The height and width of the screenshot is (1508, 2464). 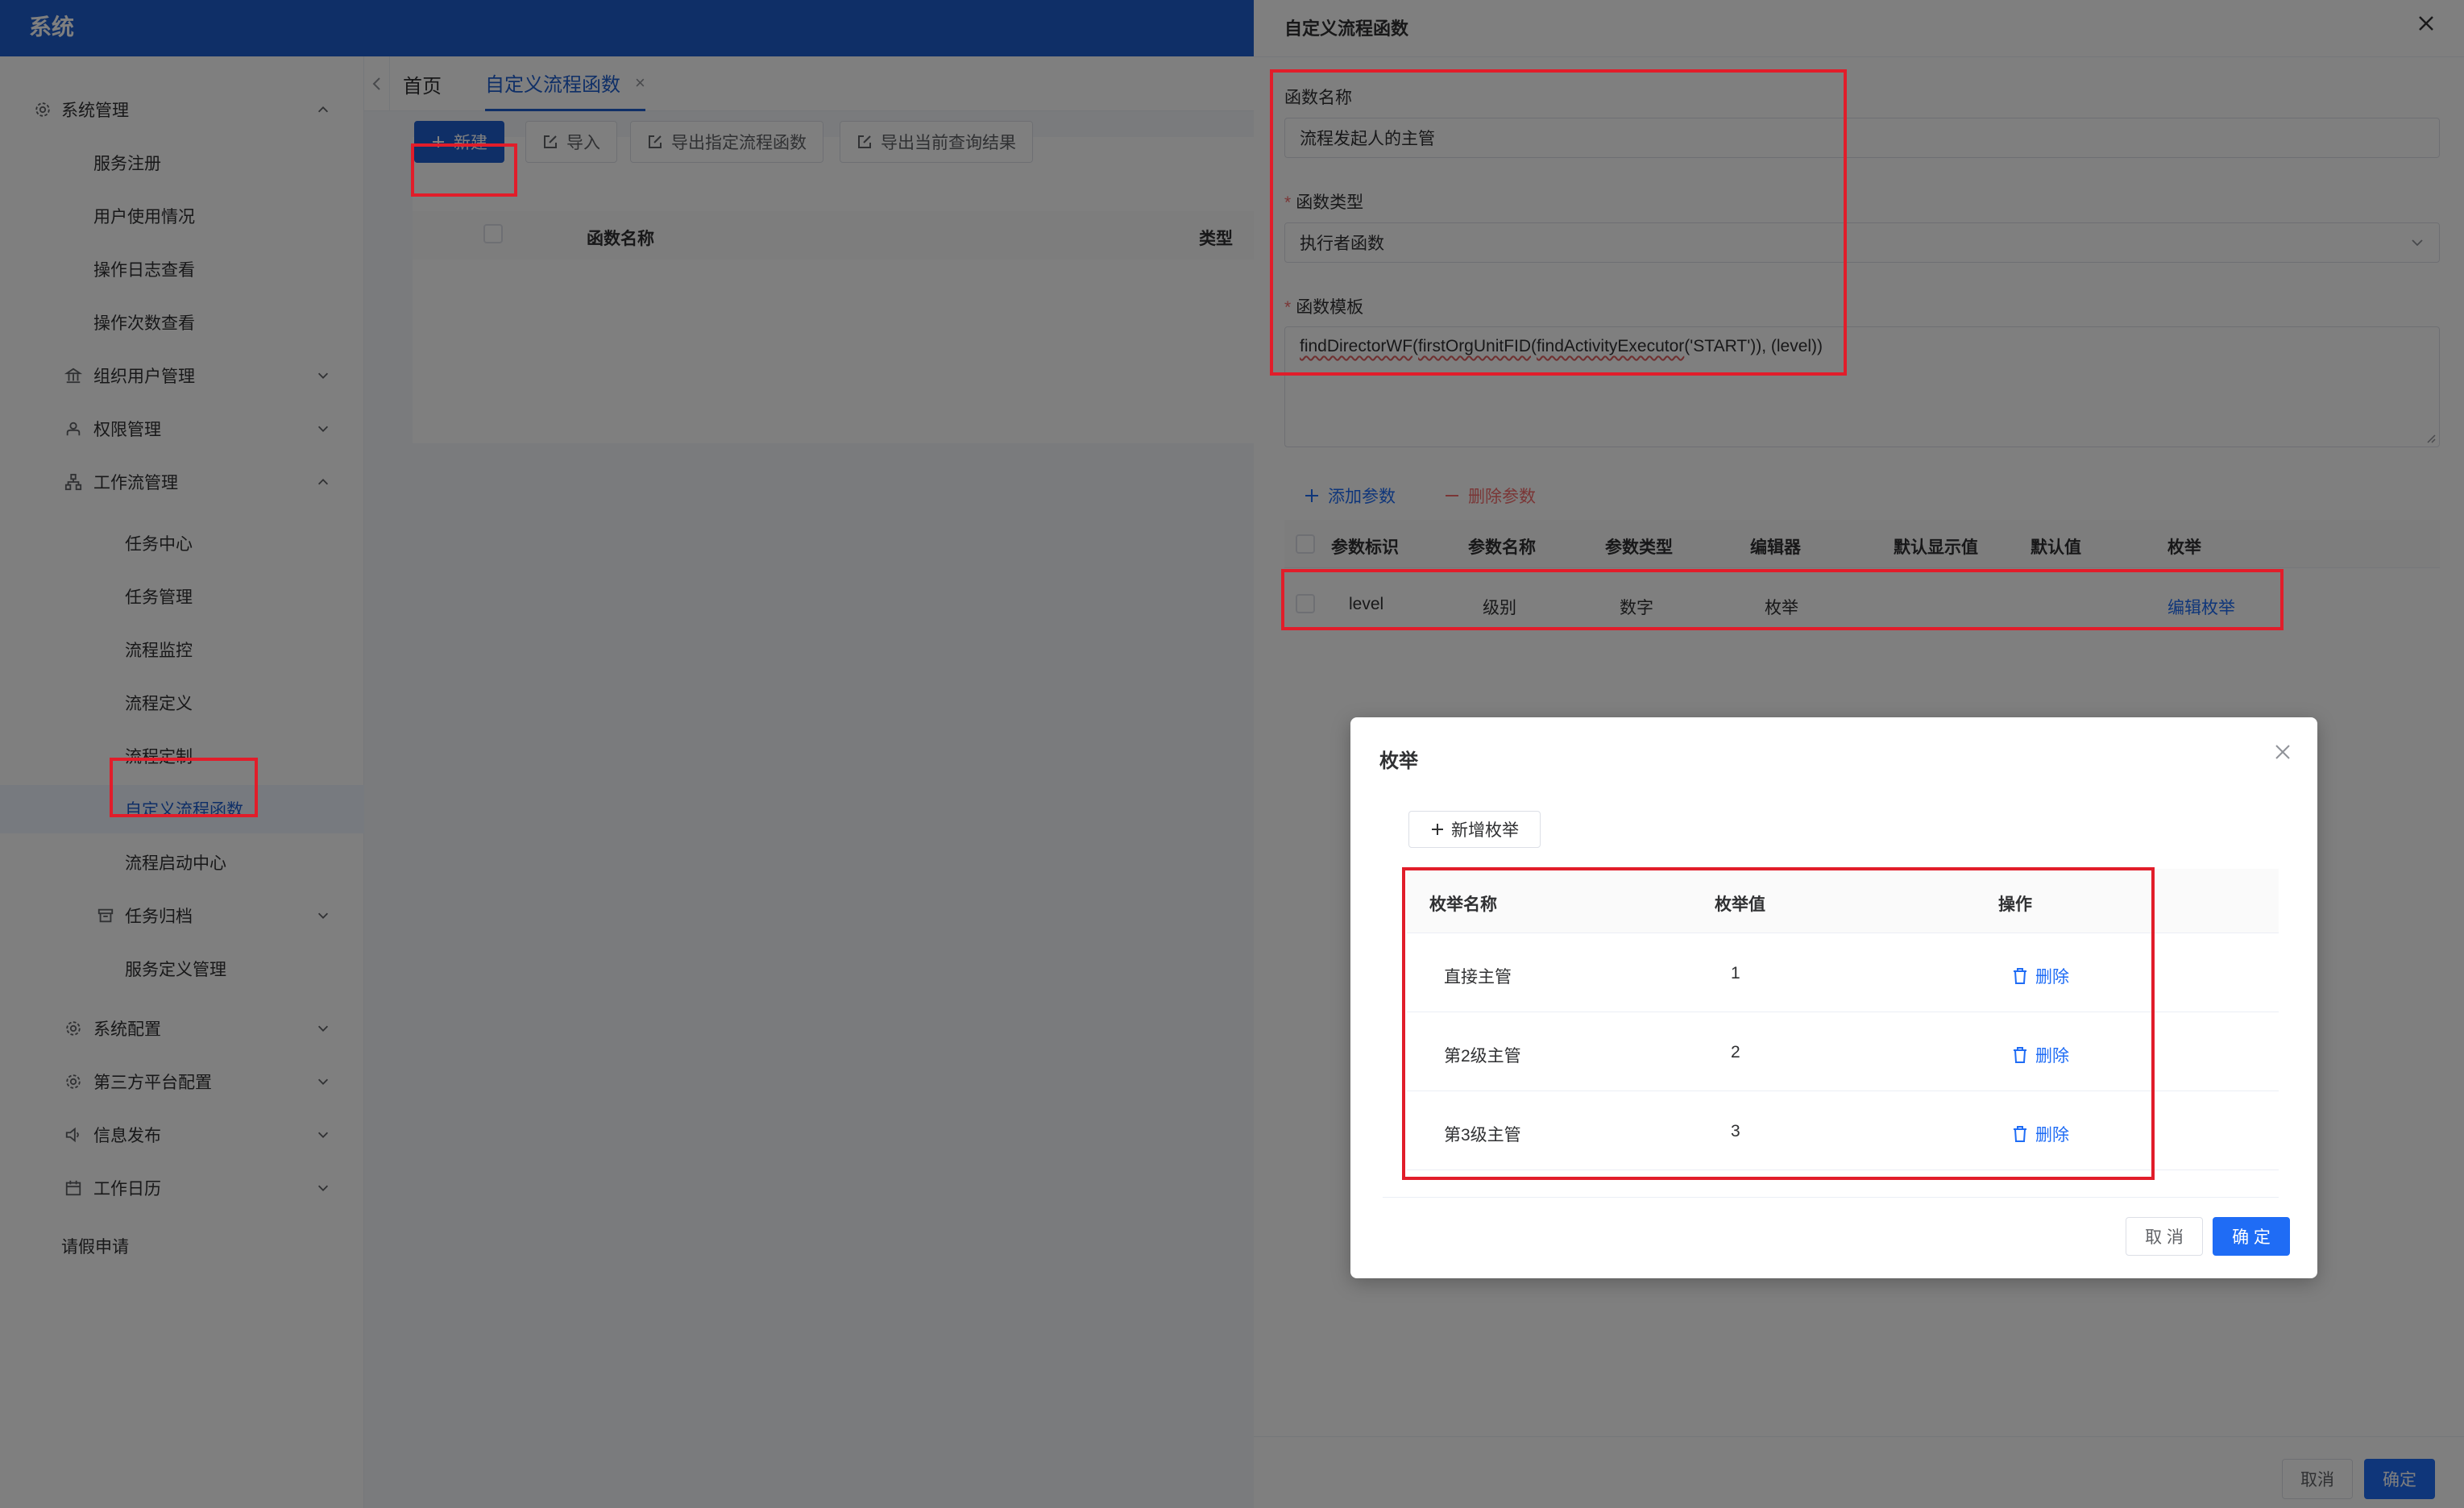 I want to click on button-label: 取 消, so click(x=2164, y=1238).